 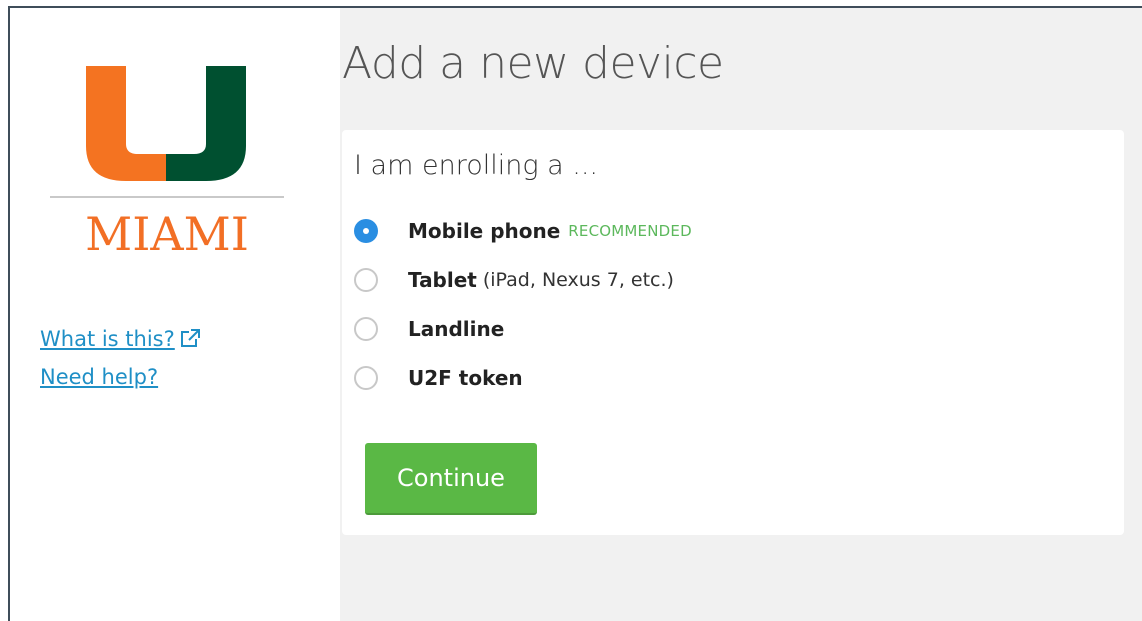 I want to click on logo-divider, so click(x=167, y=197).